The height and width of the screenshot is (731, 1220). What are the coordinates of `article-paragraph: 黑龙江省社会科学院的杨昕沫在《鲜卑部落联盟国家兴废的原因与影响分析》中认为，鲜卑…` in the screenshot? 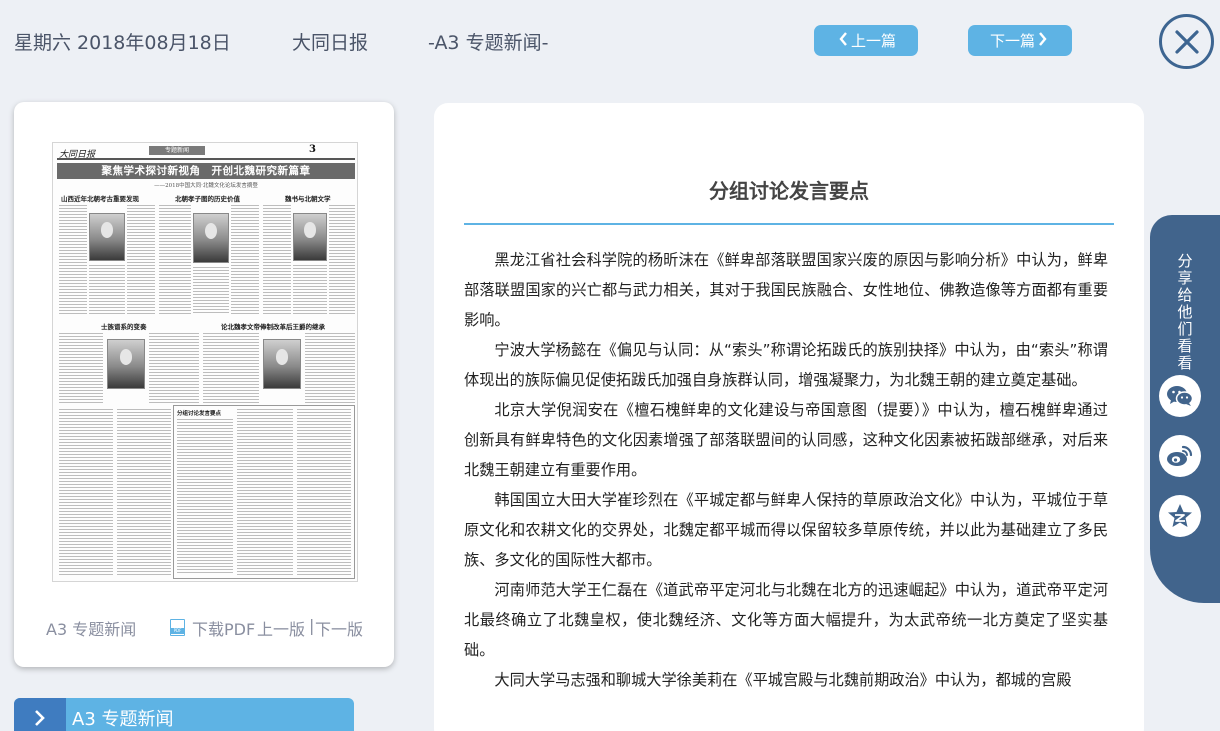 It's located at (786, 290).